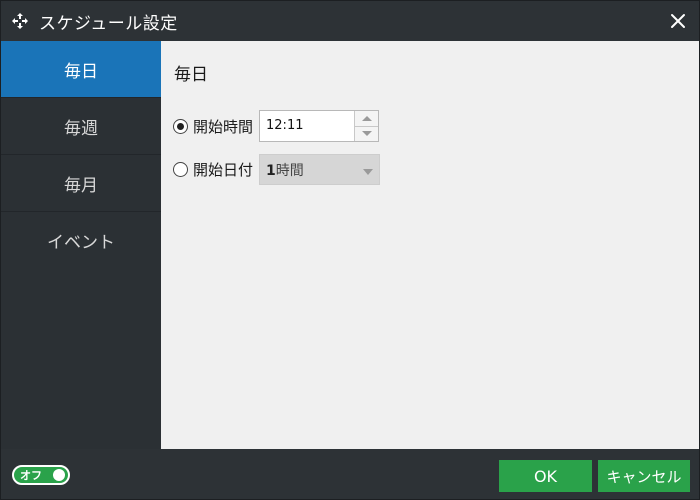 The image size is (700, 500). What do you see at coordinates (350, 474) in the screenshot?
I see `footer-bar: オフ OK キャンセル` at bounding box center [350, 474].